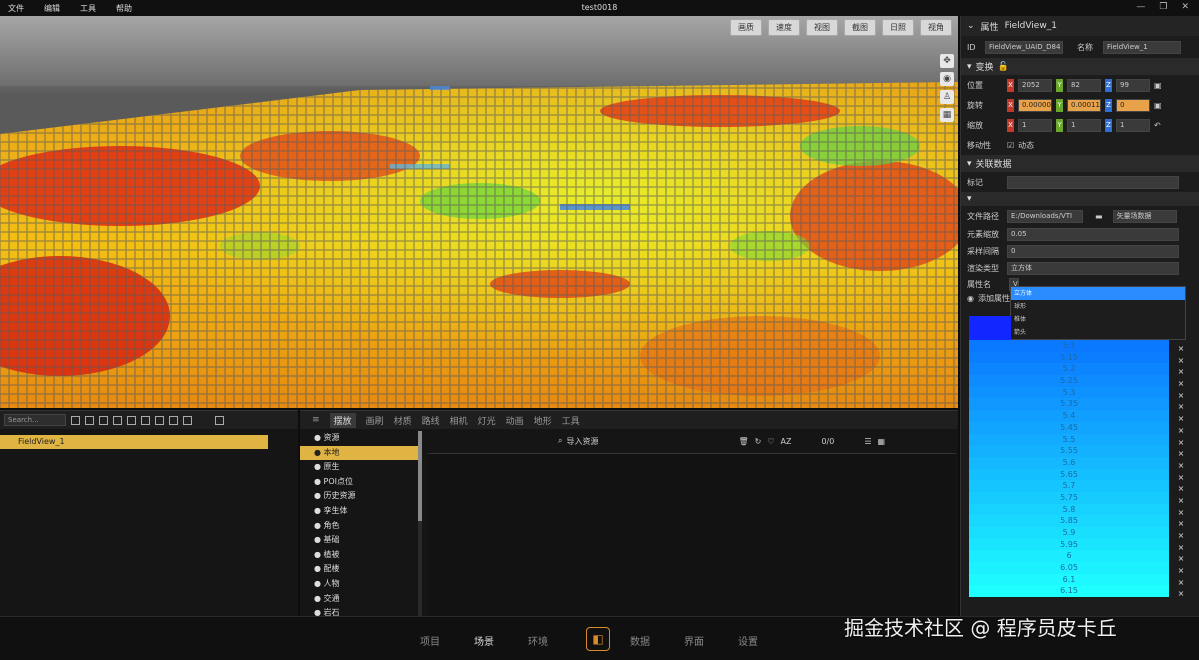 The height and width of the screenshot is (660, 1199). I want to click on tab-place: 摆放, so click(342, 420).